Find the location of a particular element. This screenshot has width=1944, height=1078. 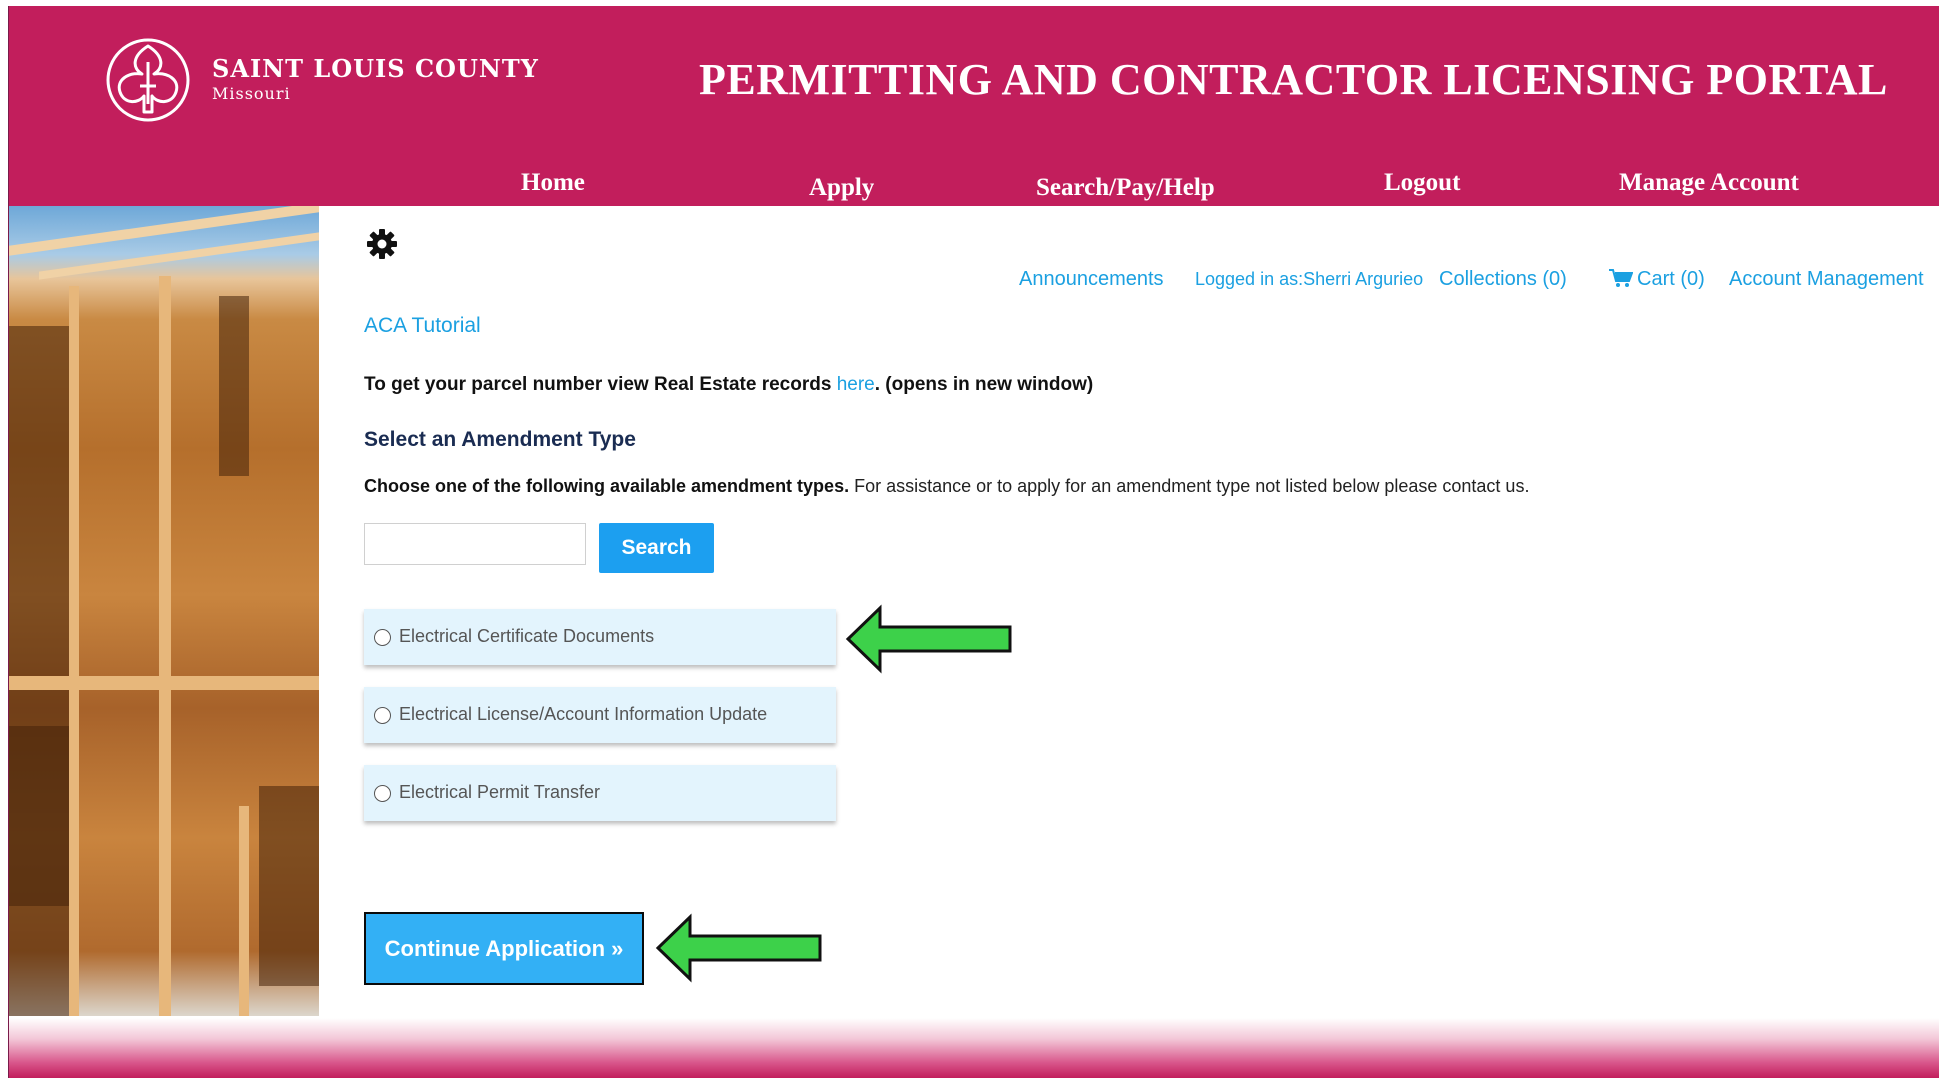

cart-link: Cart (0) is located at coordinates (1657, 279).